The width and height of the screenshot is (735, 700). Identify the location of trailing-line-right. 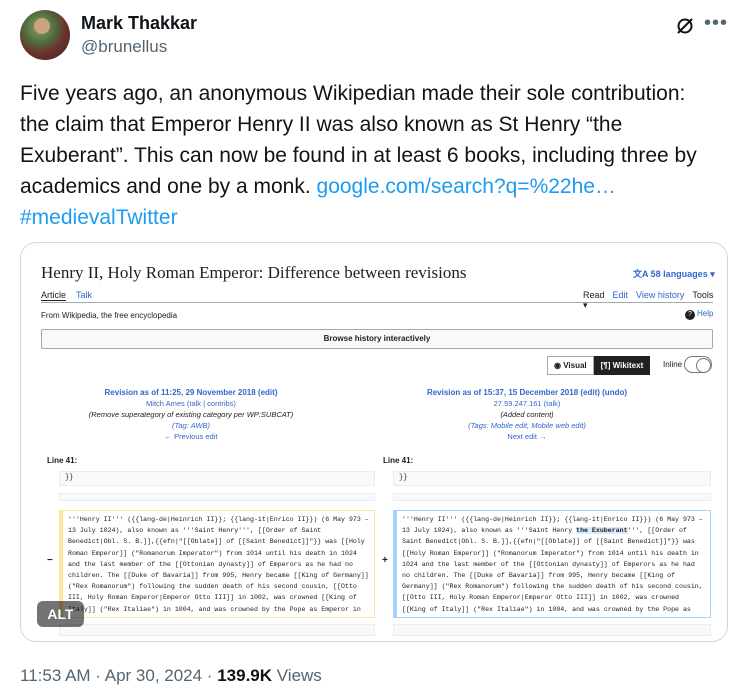
(552, 630).